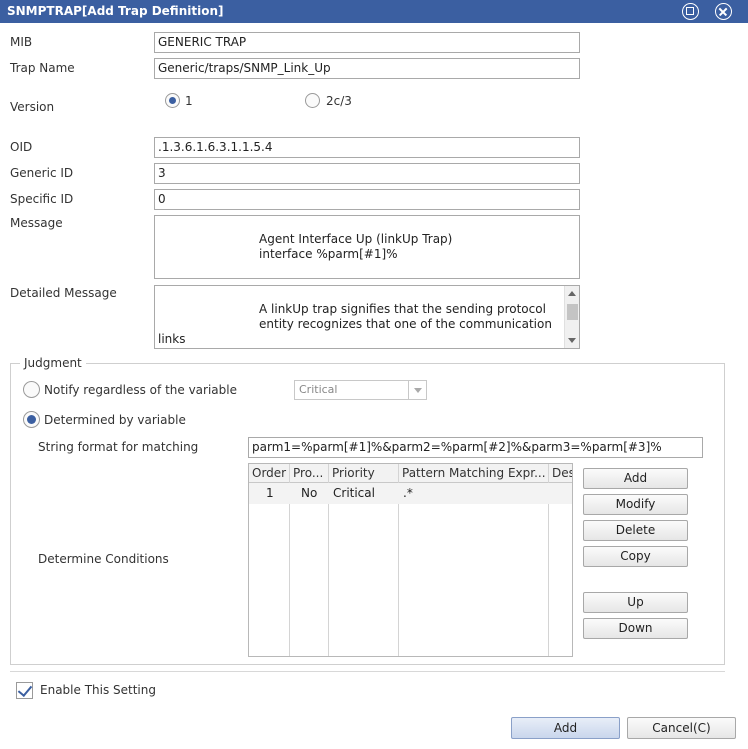 This screenshot has width=748, height=749. I want to click on message-line: interface %parm[#1]%, so click(328, 254).